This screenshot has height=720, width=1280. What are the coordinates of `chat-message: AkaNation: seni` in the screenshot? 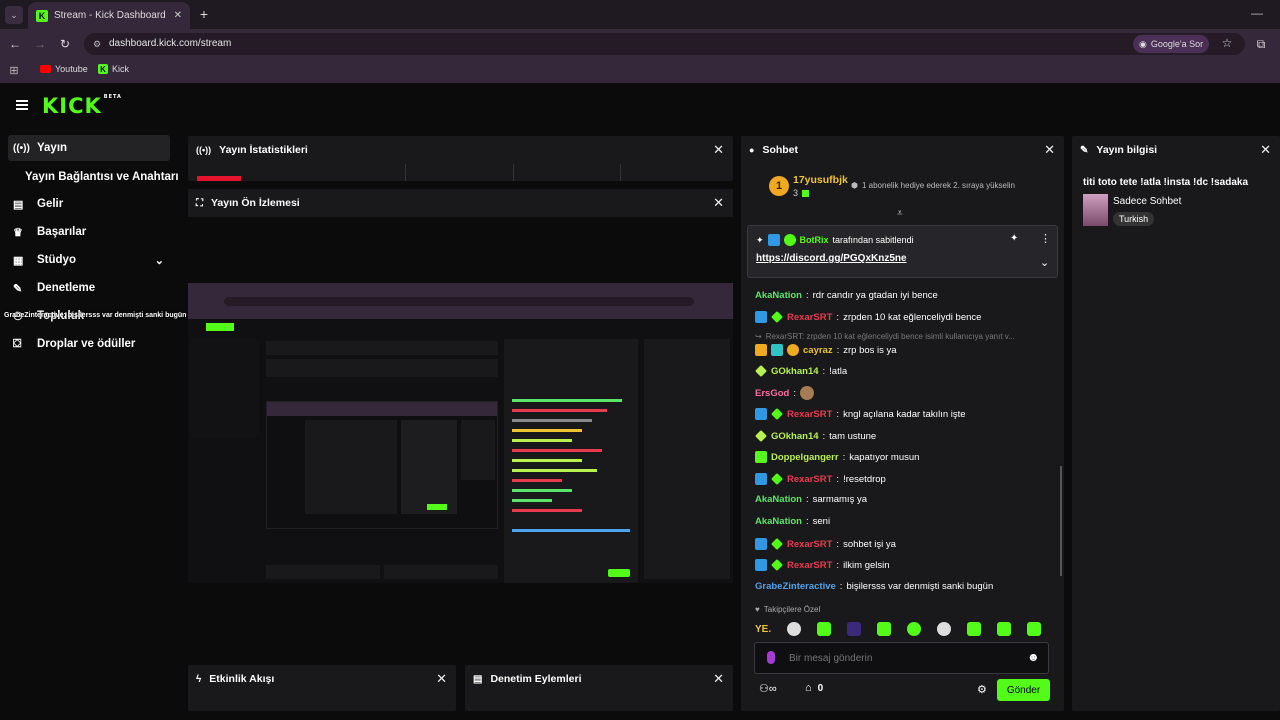 It's located at (792, 521).